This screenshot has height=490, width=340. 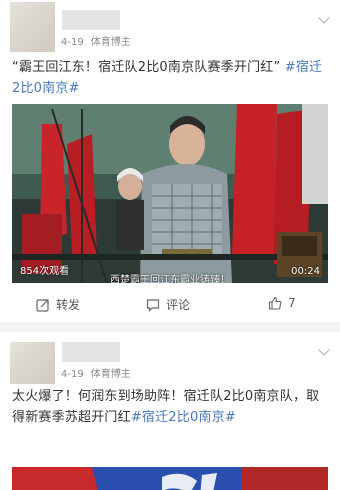 I want to click on post-text: “霸王回江东！宿迁队2比0南京队赛季开门红” #宿迁2比0南京#, so click(x=171, y=78).